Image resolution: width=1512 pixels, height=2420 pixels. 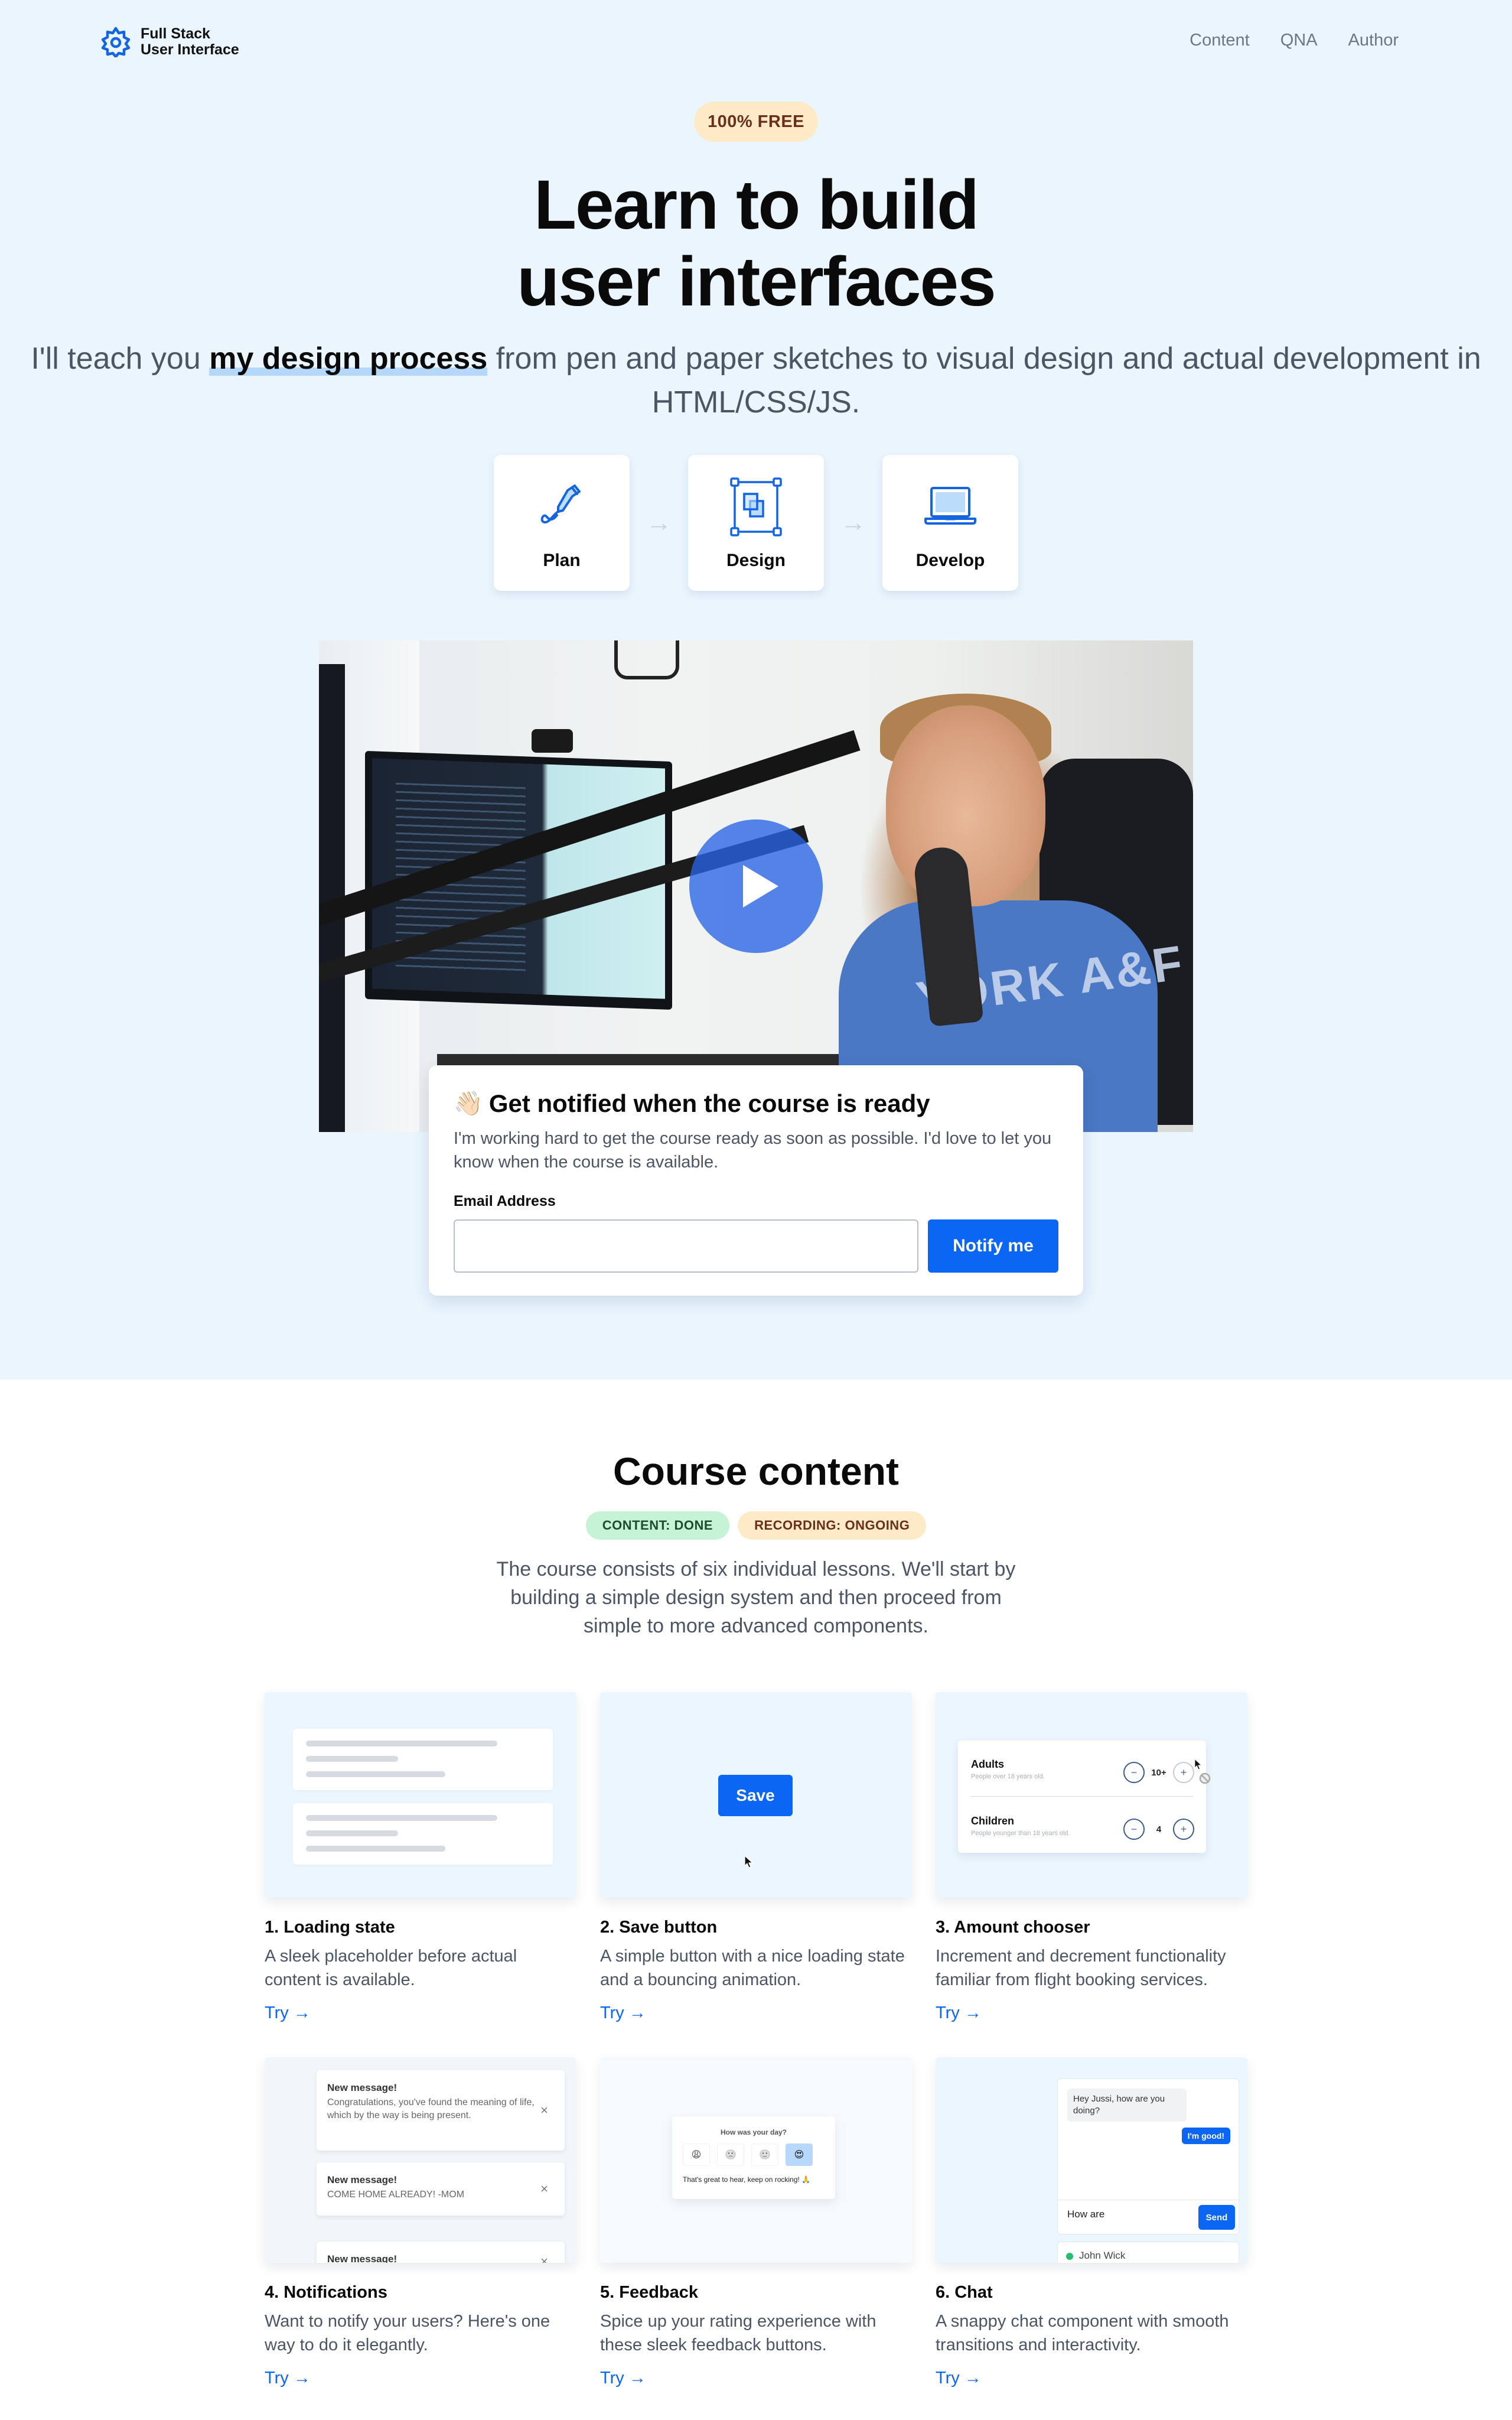 I want to click on feedback-option-ok: 🙂, so click(x=764, y=2154).